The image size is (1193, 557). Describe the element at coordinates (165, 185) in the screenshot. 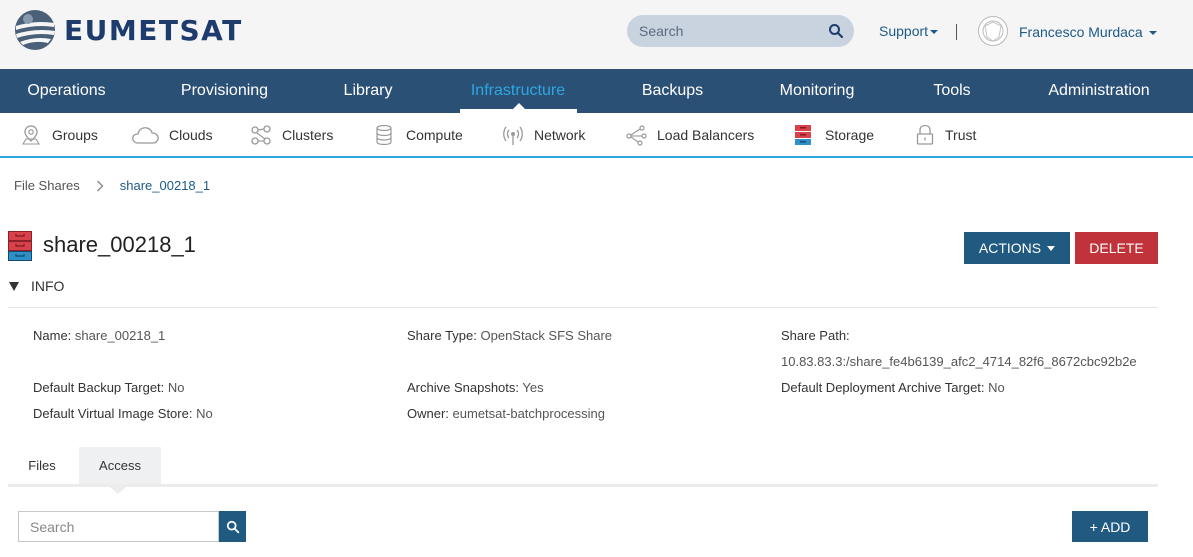

I see `breadcrumb-current: share_00218_1` at that location.